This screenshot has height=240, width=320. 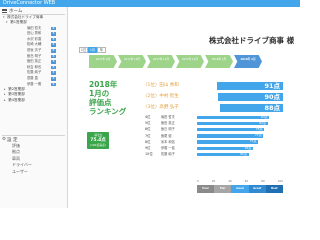 What do you see at coordinates (263, 181) in the screenshot?
I see `axis-tick: 80` at bounding box center [263, 181].